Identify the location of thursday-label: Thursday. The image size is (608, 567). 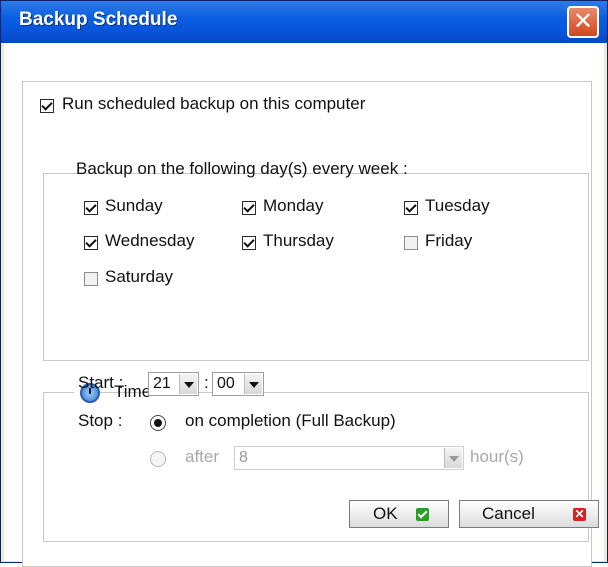
(298, 240).